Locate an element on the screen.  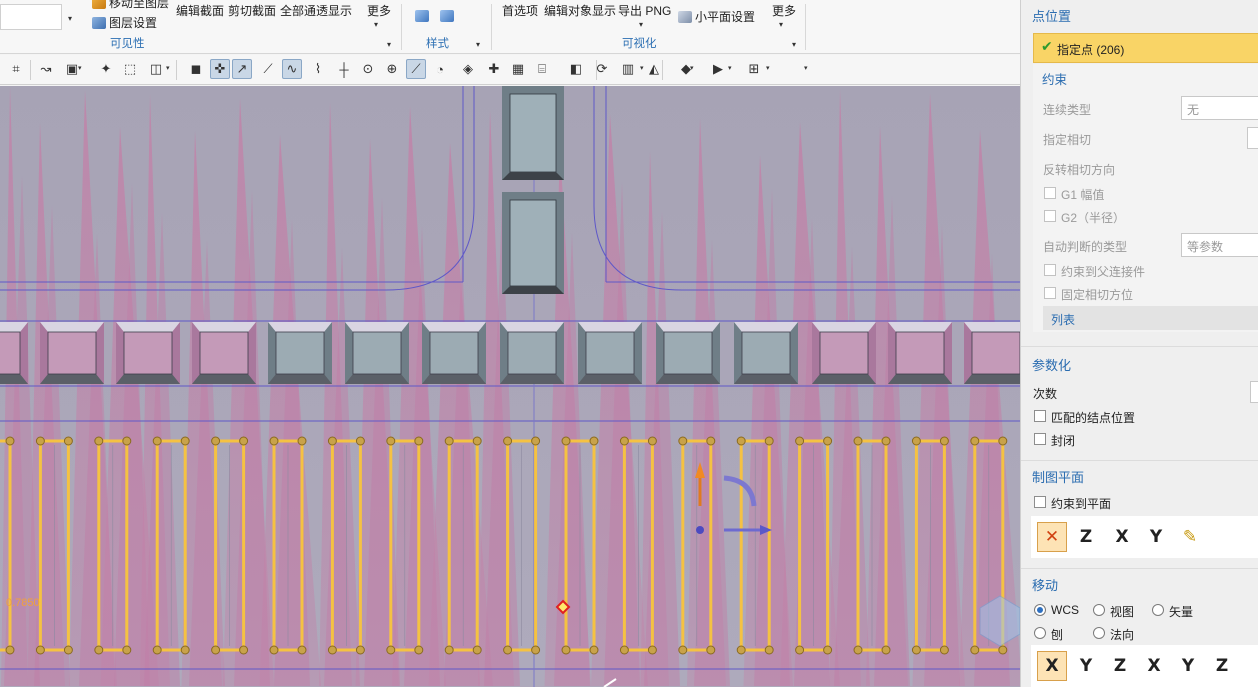
plane-zx-icon: Y is located at coordinates (1156, 537).